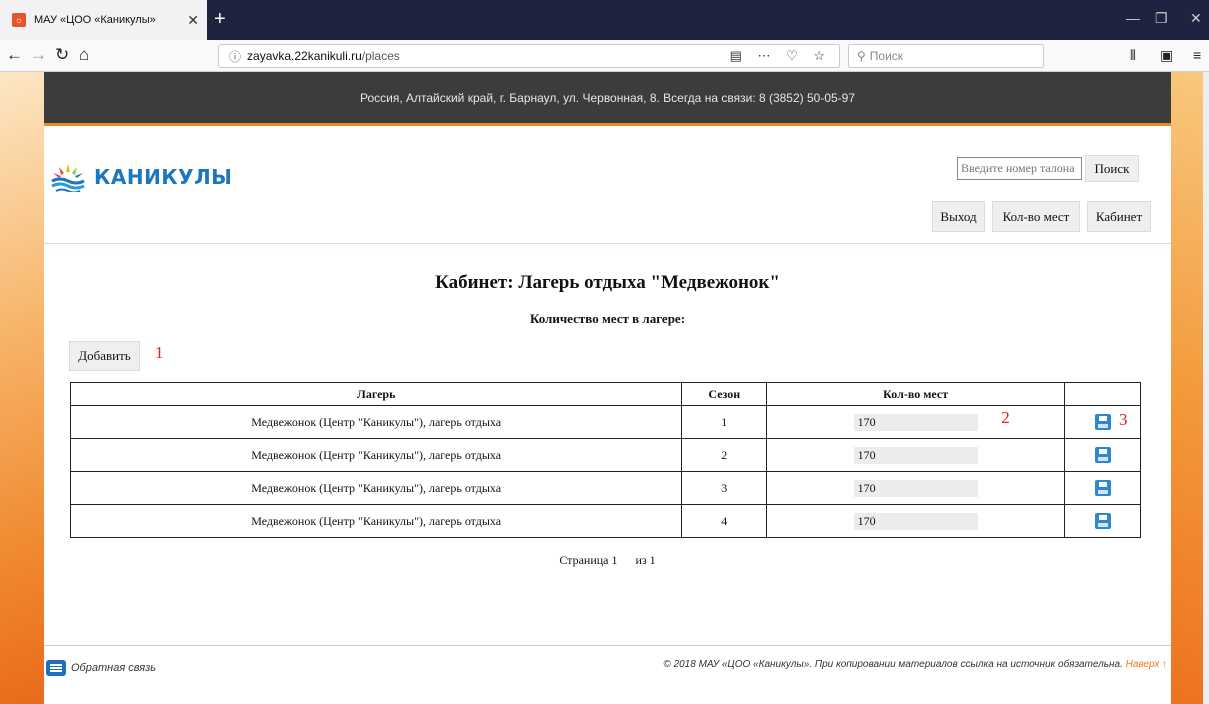 The height and width of the screenshot is (704, 1209). What do you see at coordinates (1146, 664) in the screenshot?
I see `to-top-link: Наверх ↑` at bounding box center [1146, 664].